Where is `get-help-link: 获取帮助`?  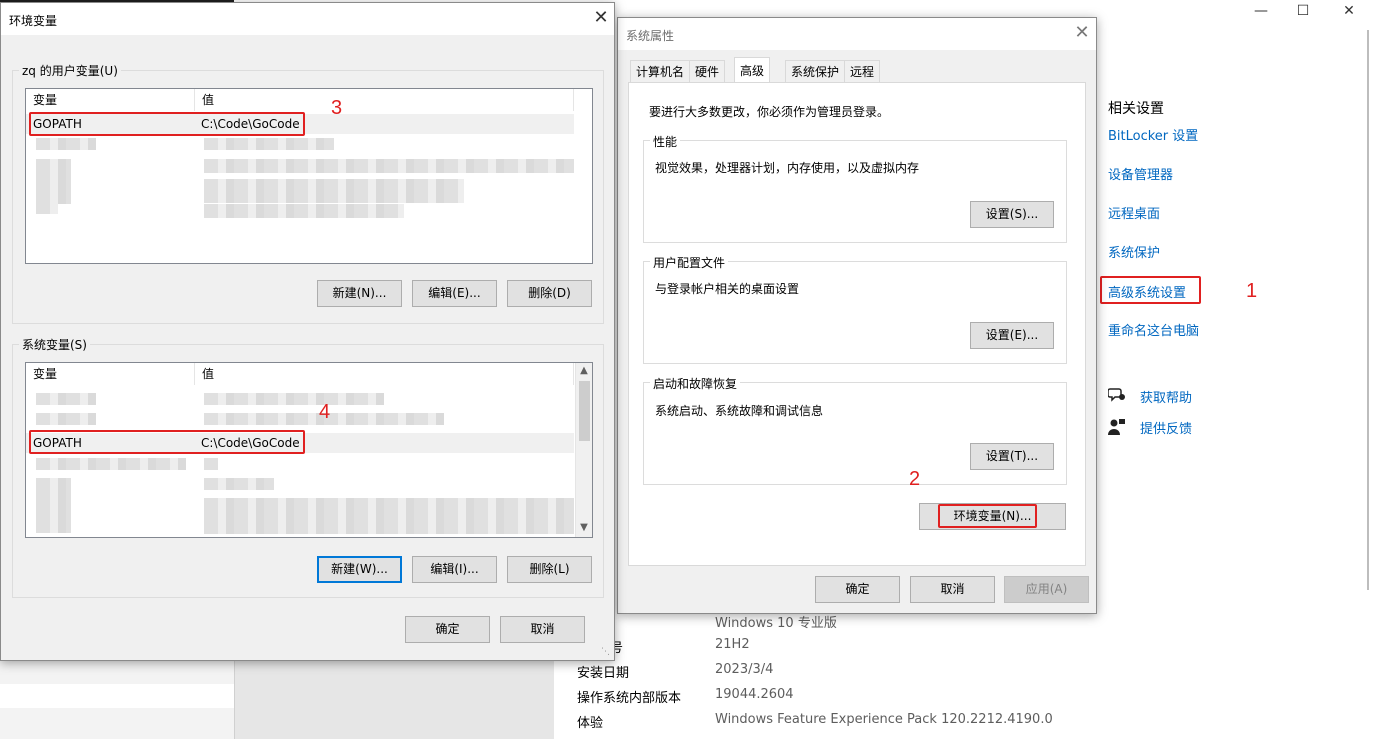 get-help-link: 获取帮助 is located at coordinates (1166, 396).